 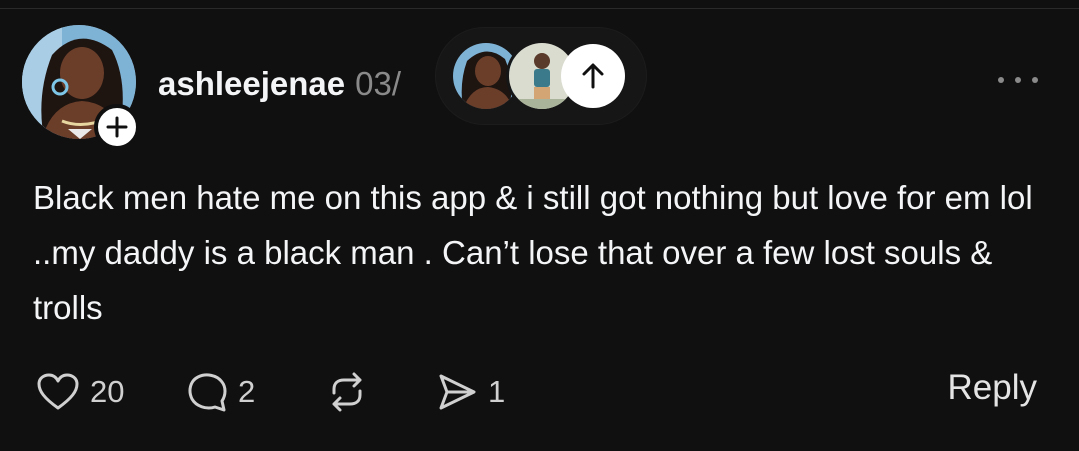 What do you see at coordinates (457, 392) in the screenshot?
I see `send-icon` at bounding box center [457, 392].